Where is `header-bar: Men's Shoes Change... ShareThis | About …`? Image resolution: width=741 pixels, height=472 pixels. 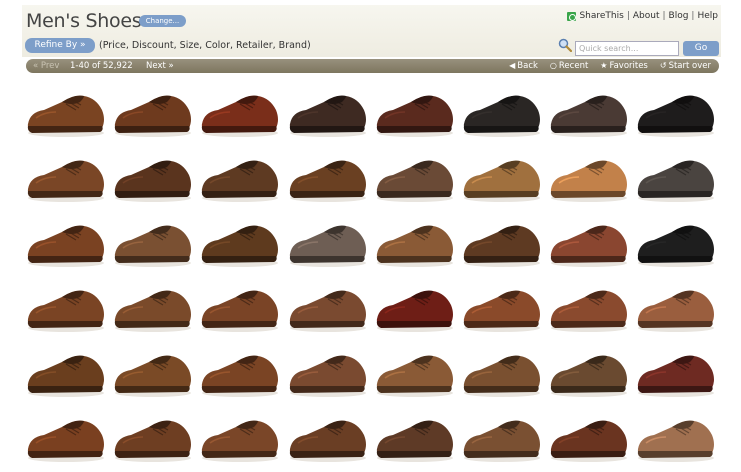
header-bar: Men's Shoes Change... ShareThis | About … is located at coordinates (371, 31).